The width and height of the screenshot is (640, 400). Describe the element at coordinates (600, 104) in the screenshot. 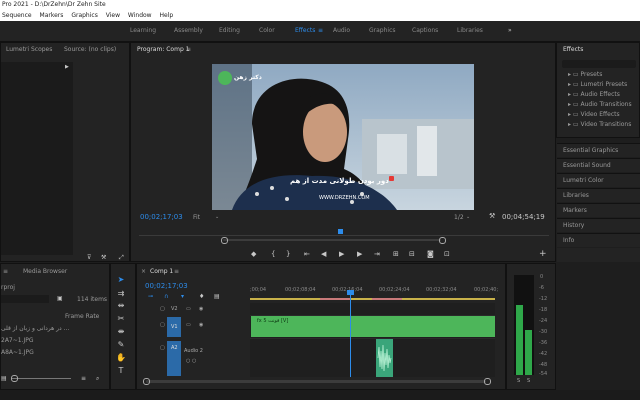

I see `effects-folder-audio-transitions: ▸ ▭ Audio Transitions` at that location.